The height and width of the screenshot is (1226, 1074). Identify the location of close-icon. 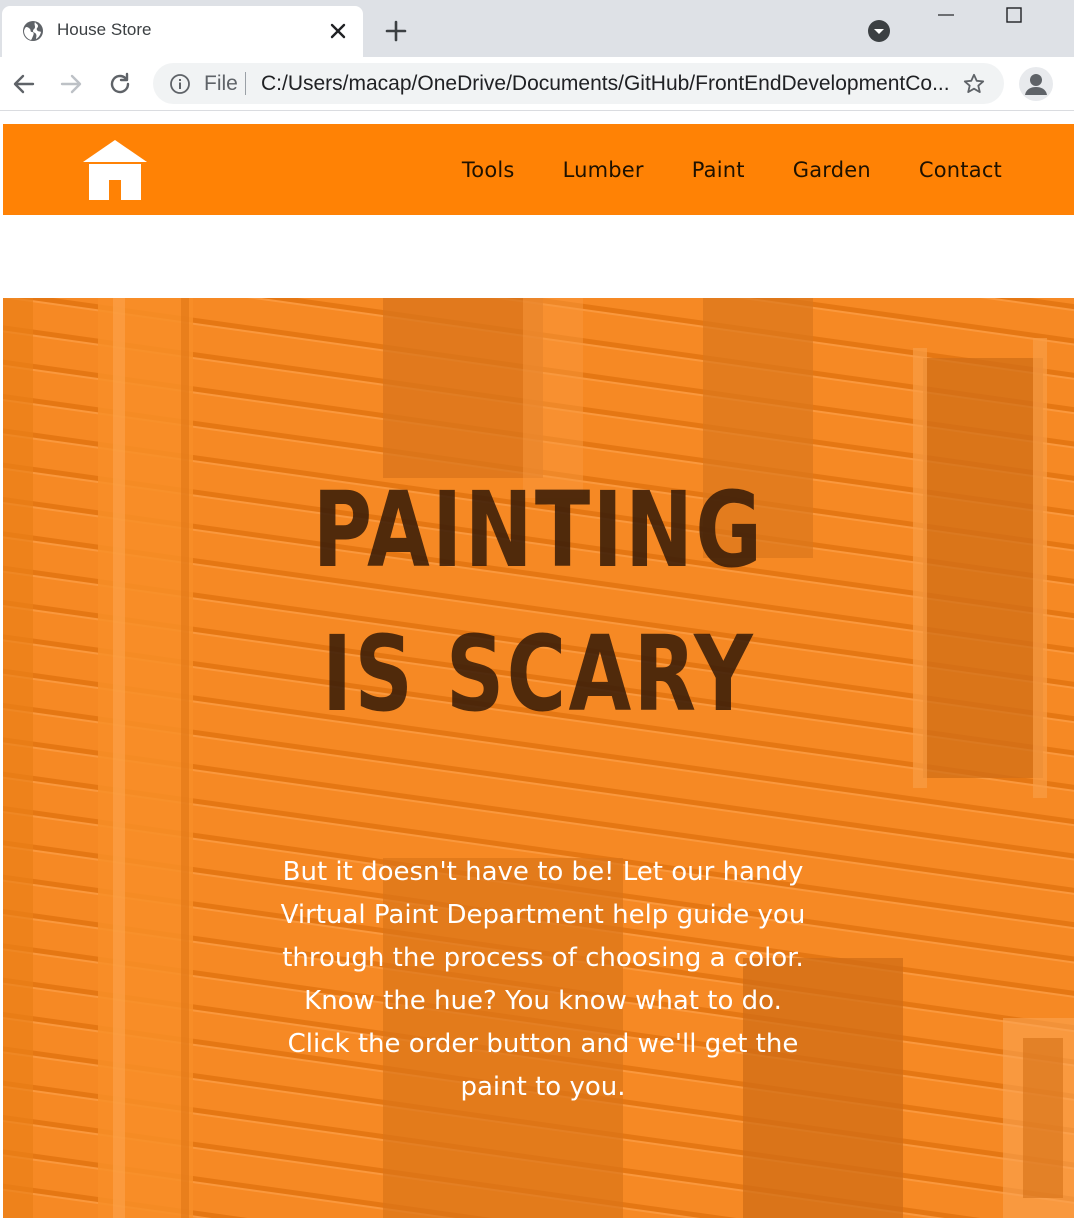
(338, 31).